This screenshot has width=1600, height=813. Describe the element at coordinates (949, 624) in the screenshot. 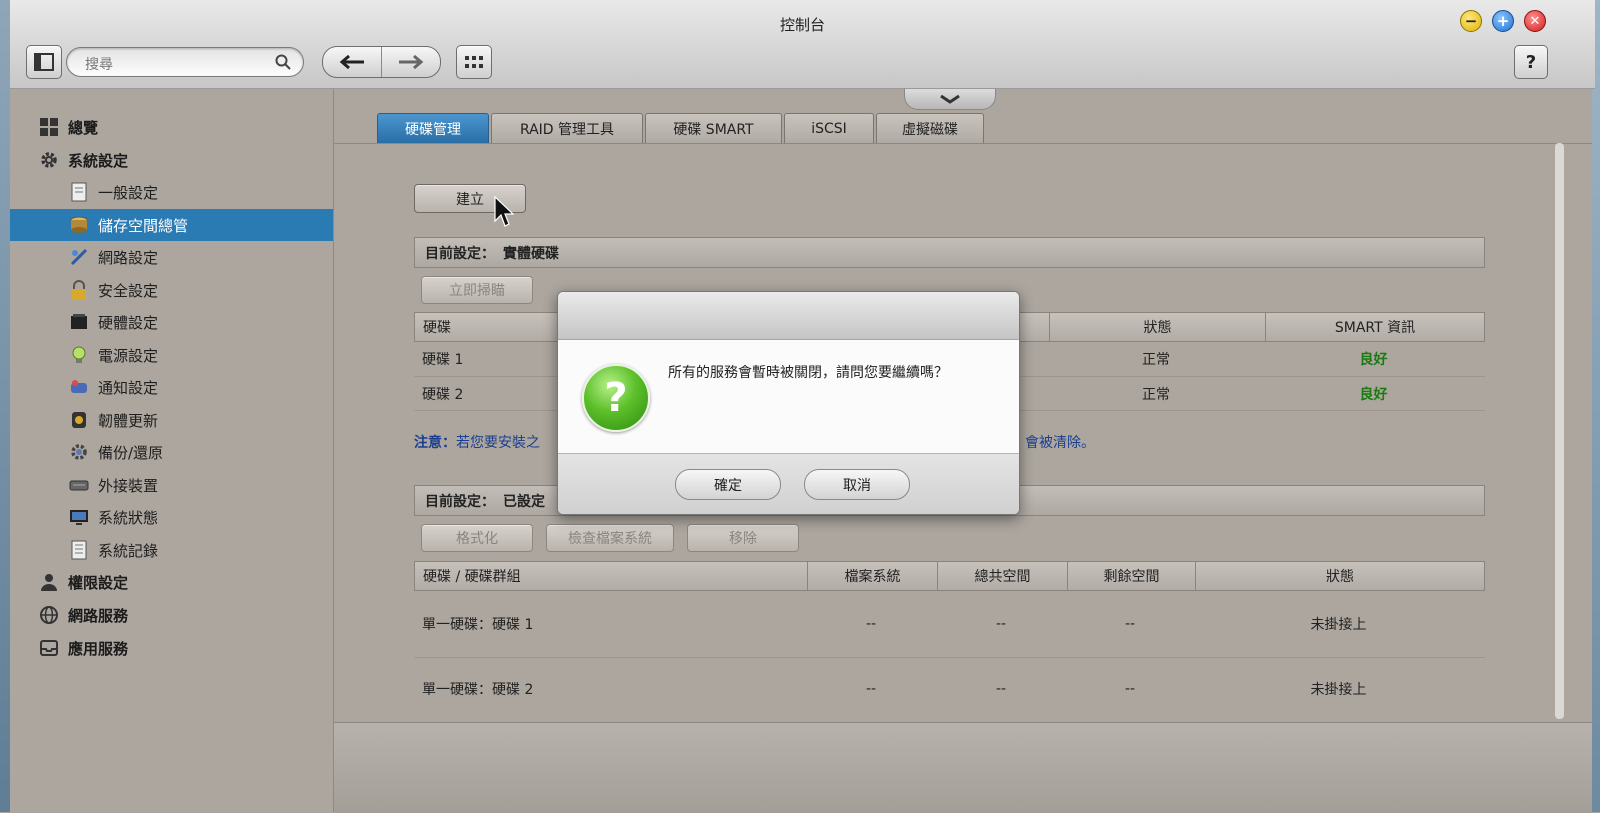

I see `table-row: 單一硬碟：硬碟 1 -- -- -- 未掛接上` at that location.